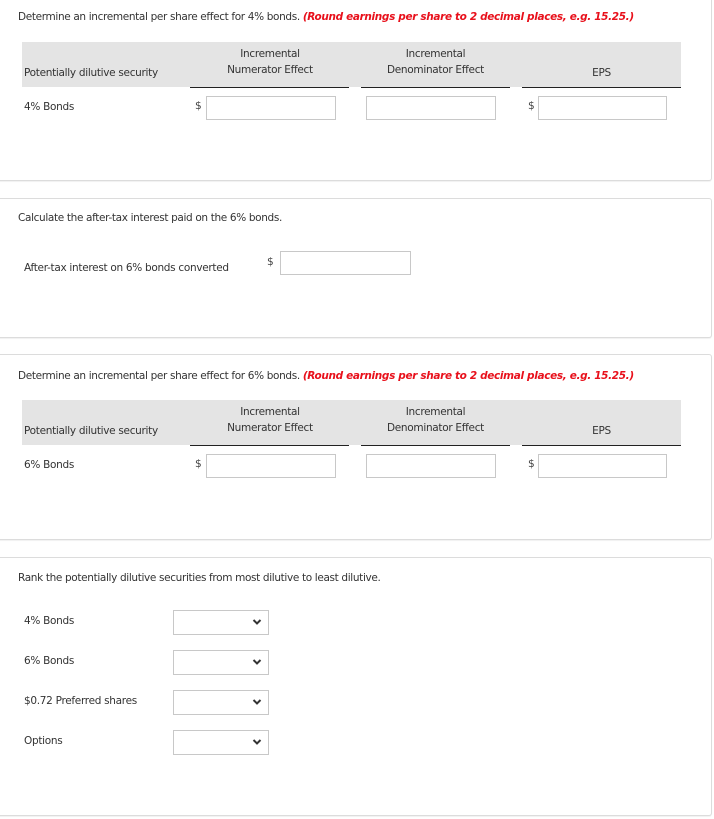 This screenshot has width=714, height=819. Describe the element at coordinates (221, 662) in the screenshot. I see `rank-select-6pct-bonds` at that location.